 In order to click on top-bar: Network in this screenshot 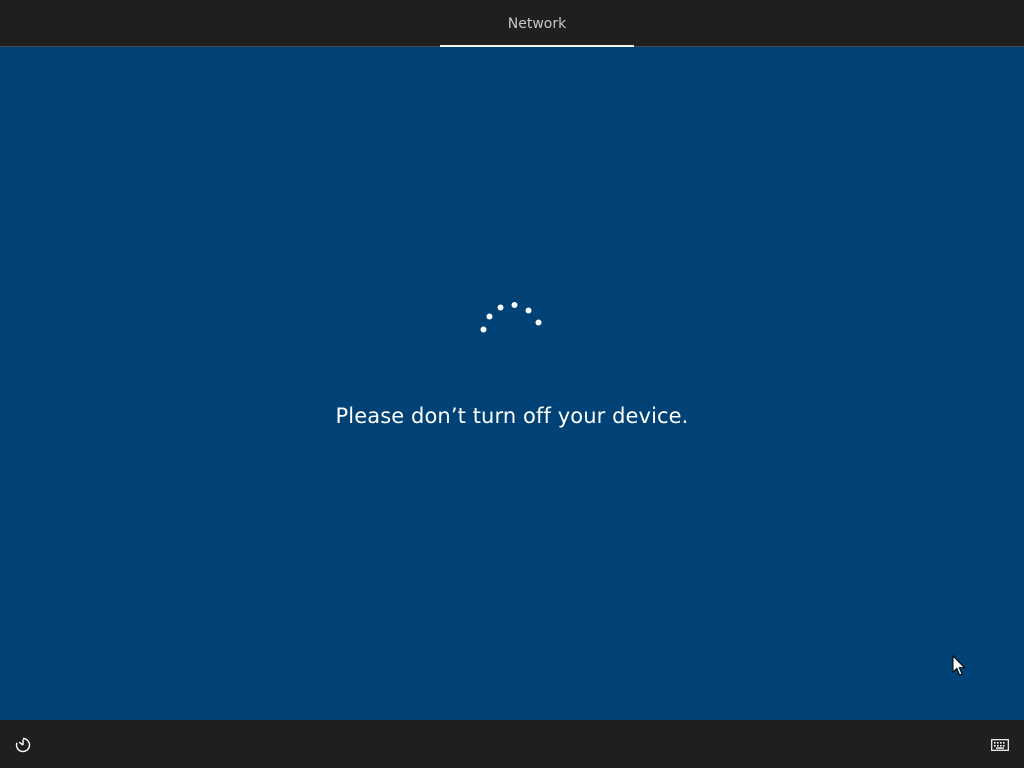, I will do `click(512, 23)`.